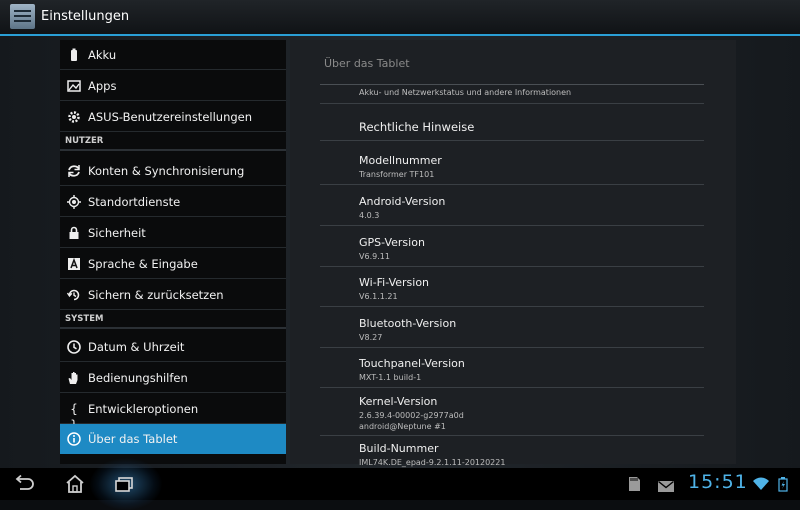  Describe the element at coordinates (761, 485) in the screenshot. I see `wifi-icon` at that location.